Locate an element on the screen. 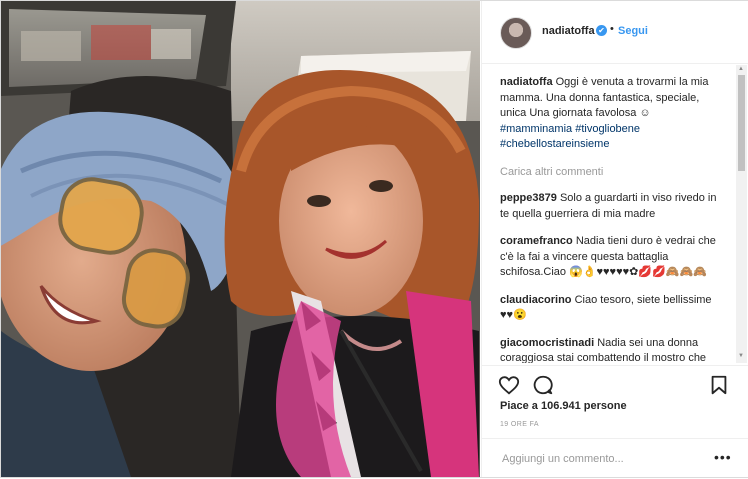 The height and width of the screenshot is (479, 748). comment-username: claudiacorino is located at coordinates (536, 300).